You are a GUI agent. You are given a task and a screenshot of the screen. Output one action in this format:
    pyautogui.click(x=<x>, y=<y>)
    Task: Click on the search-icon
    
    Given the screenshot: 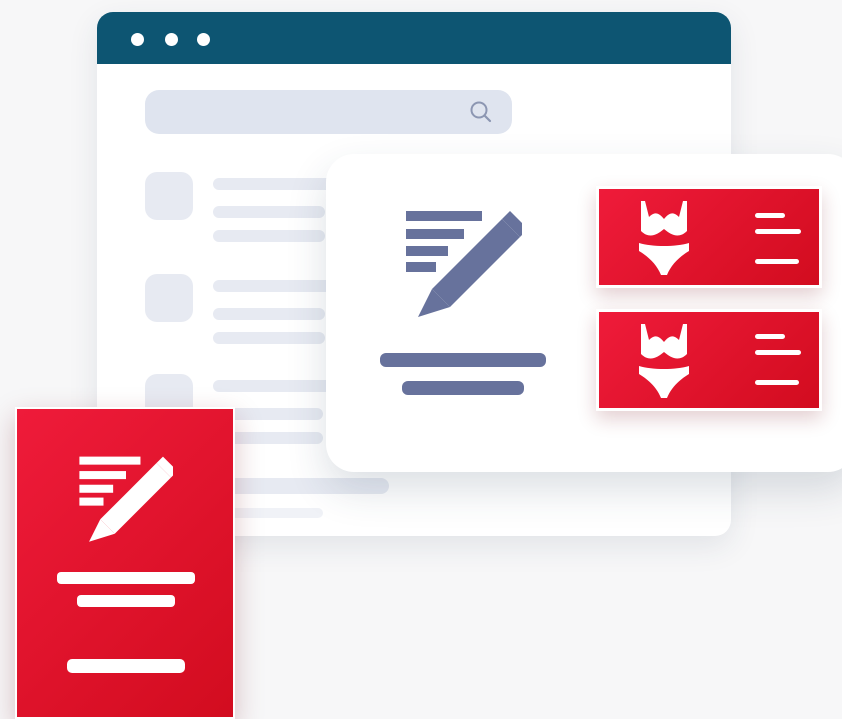 What is the action you would take?
    pyautogui.click(x=481, y=112)
    